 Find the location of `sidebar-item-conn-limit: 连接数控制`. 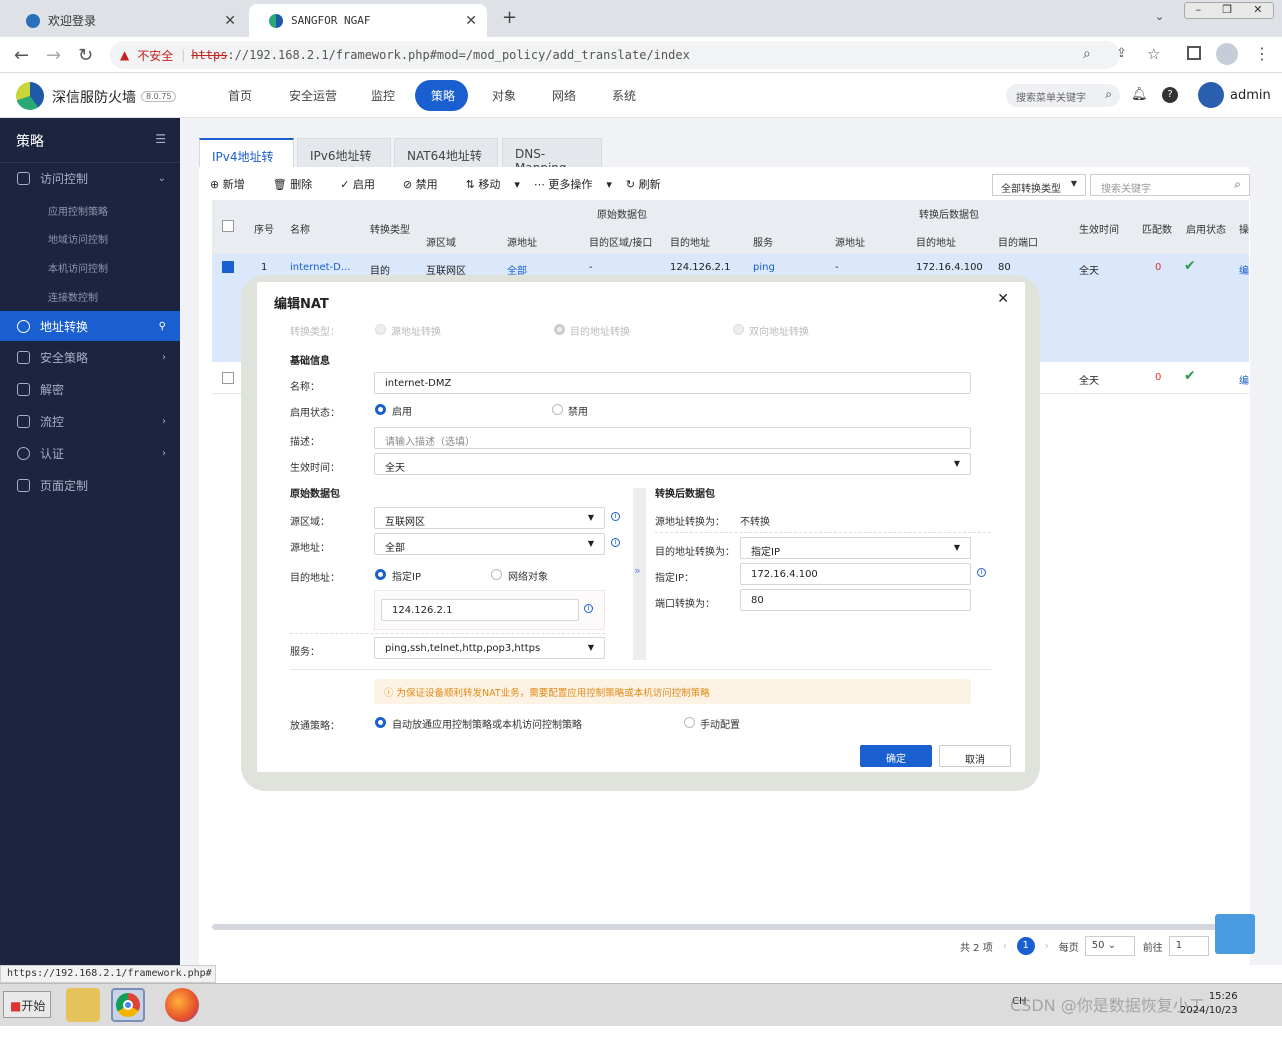

sidebar-item-conn-limit: 连接数控制 is located at coordinates (73, 296).